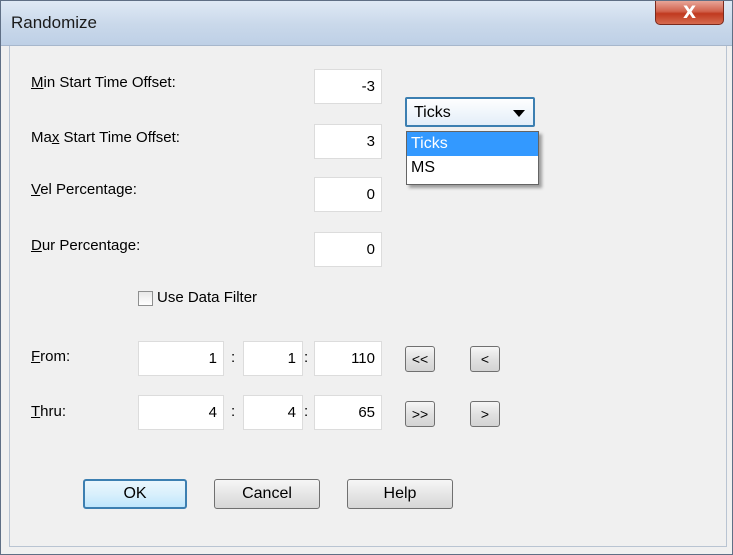 This screenshot has height=555, width=733. Describe the element at coordinates (348, 358) in the screenshot. I see `from-tick-input: 110` at that location.